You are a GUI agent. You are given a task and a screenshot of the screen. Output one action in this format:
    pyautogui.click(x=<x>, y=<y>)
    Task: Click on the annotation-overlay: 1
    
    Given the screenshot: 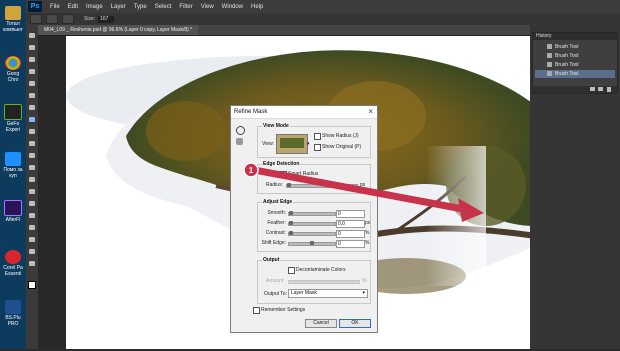 What is the action you would take?
    pyautogui.click(x=363, y=192)
    